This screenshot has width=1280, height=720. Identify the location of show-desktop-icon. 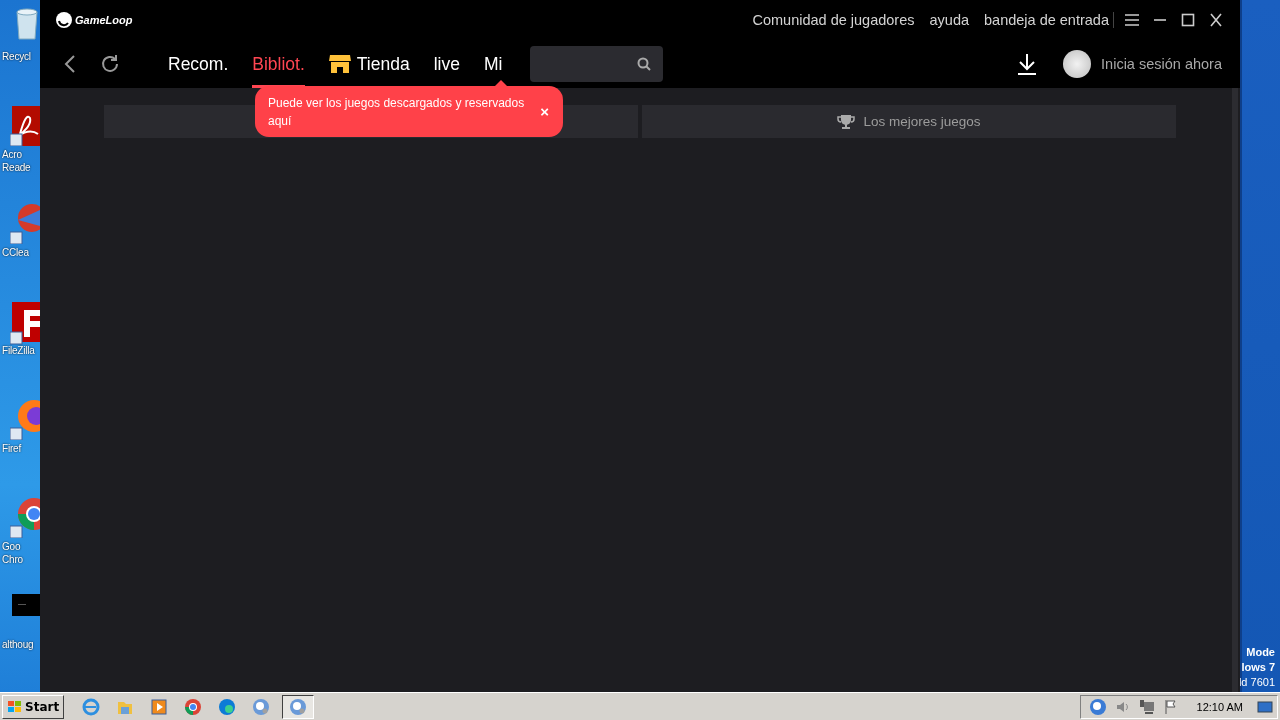
(1265, 706).